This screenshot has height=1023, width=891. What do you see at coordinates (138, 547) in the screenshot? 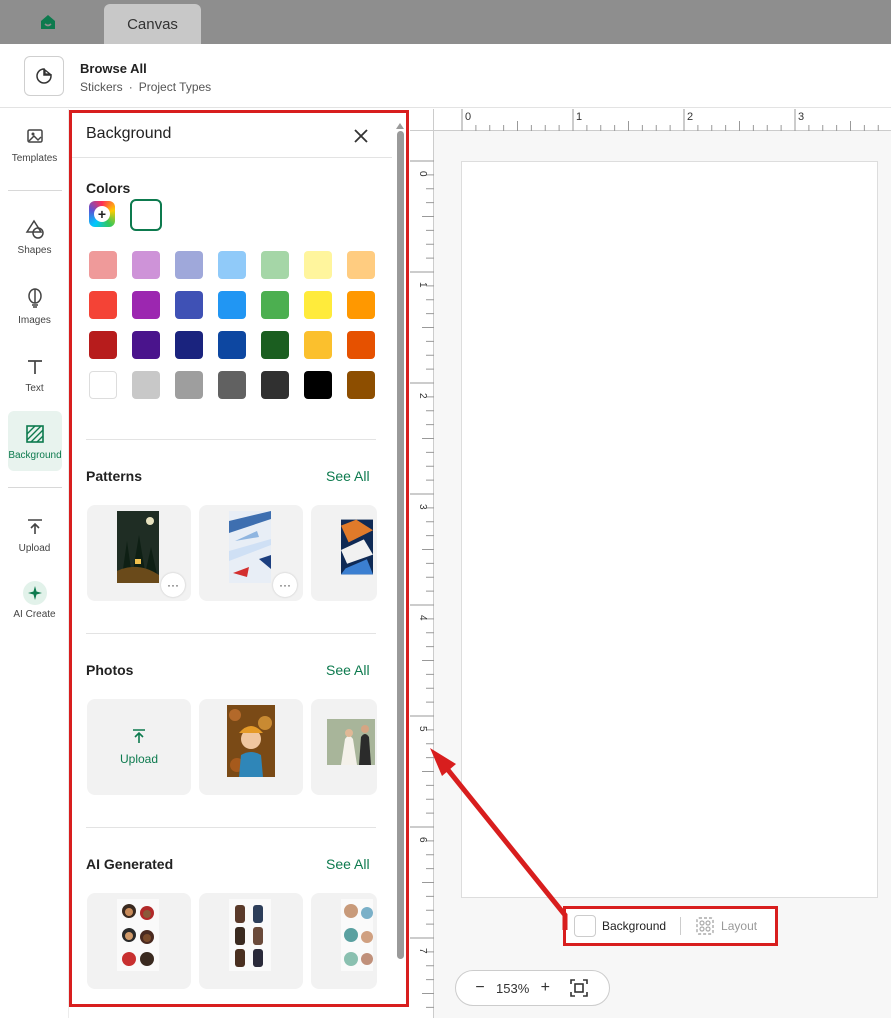
I see `pattern-thumbnail-forest` at bounding box center [138, 547].